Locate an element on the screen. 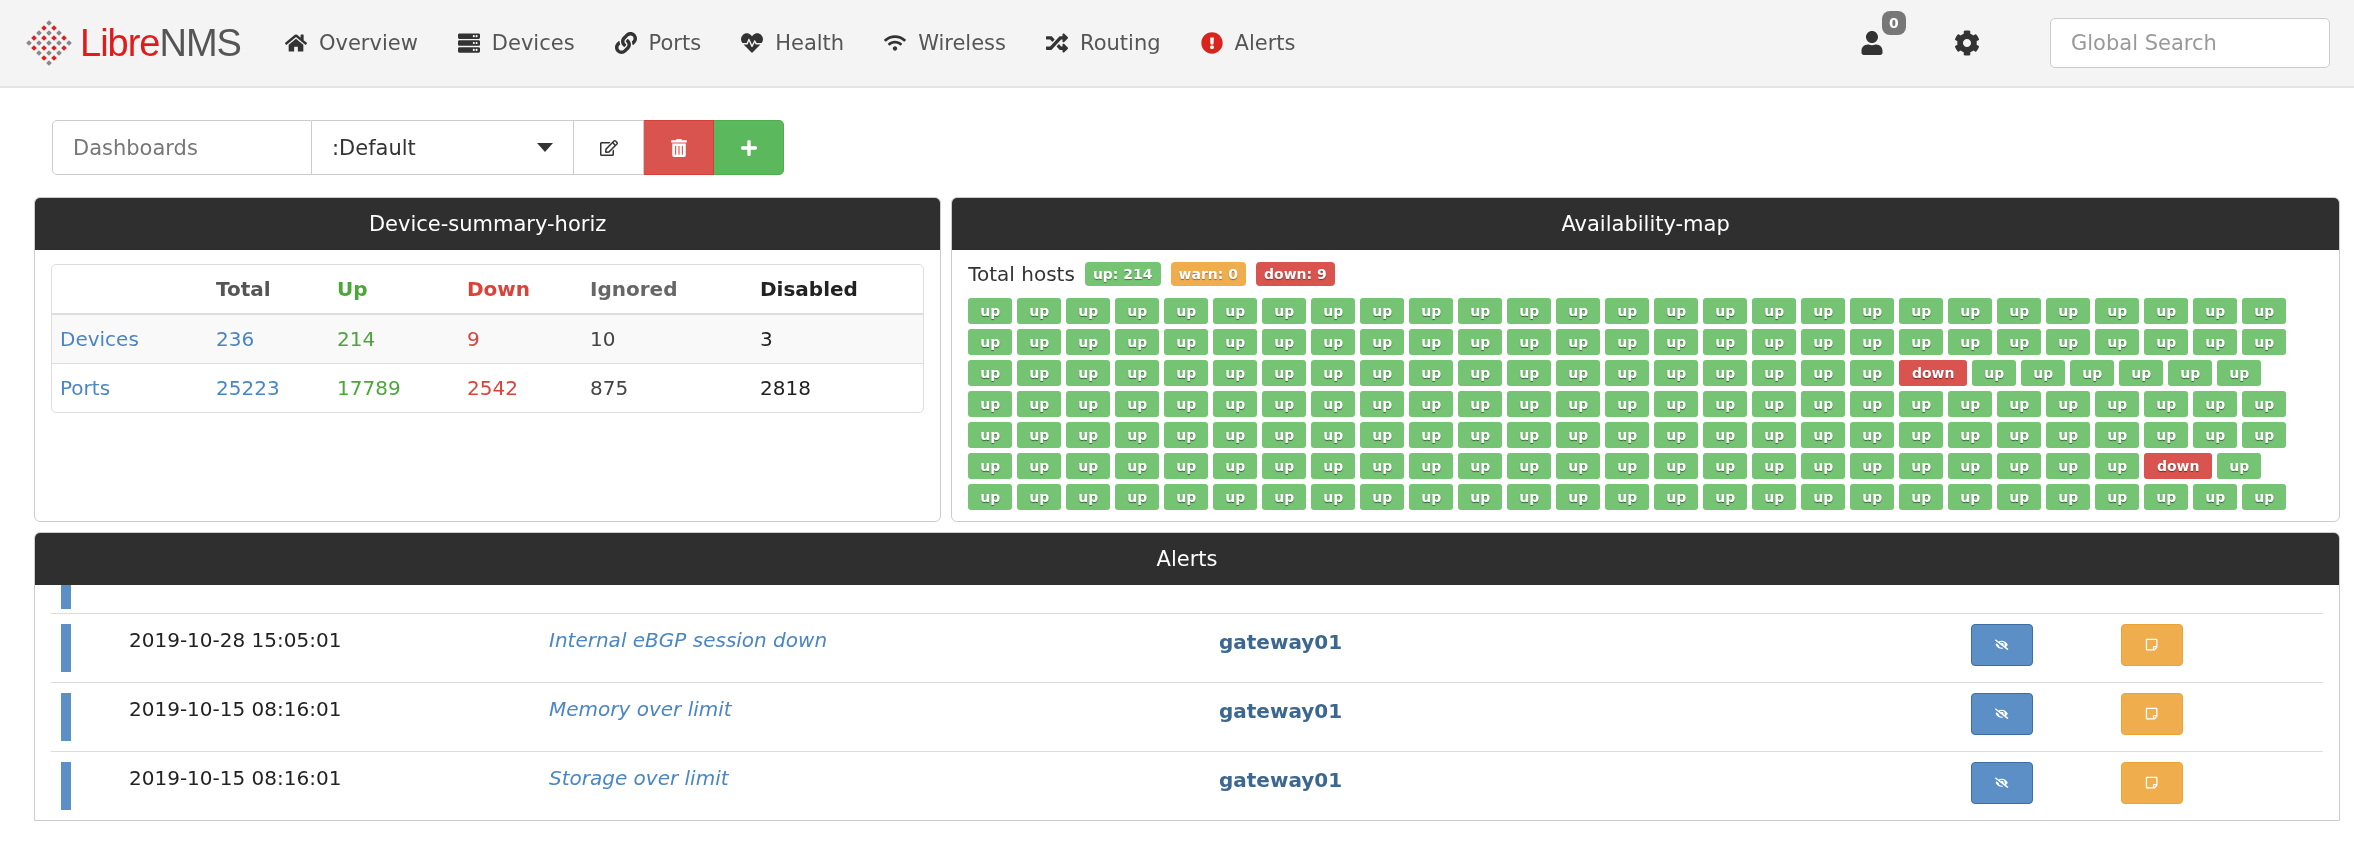  nav-link: Wireless is located at coordinates (945, 43).